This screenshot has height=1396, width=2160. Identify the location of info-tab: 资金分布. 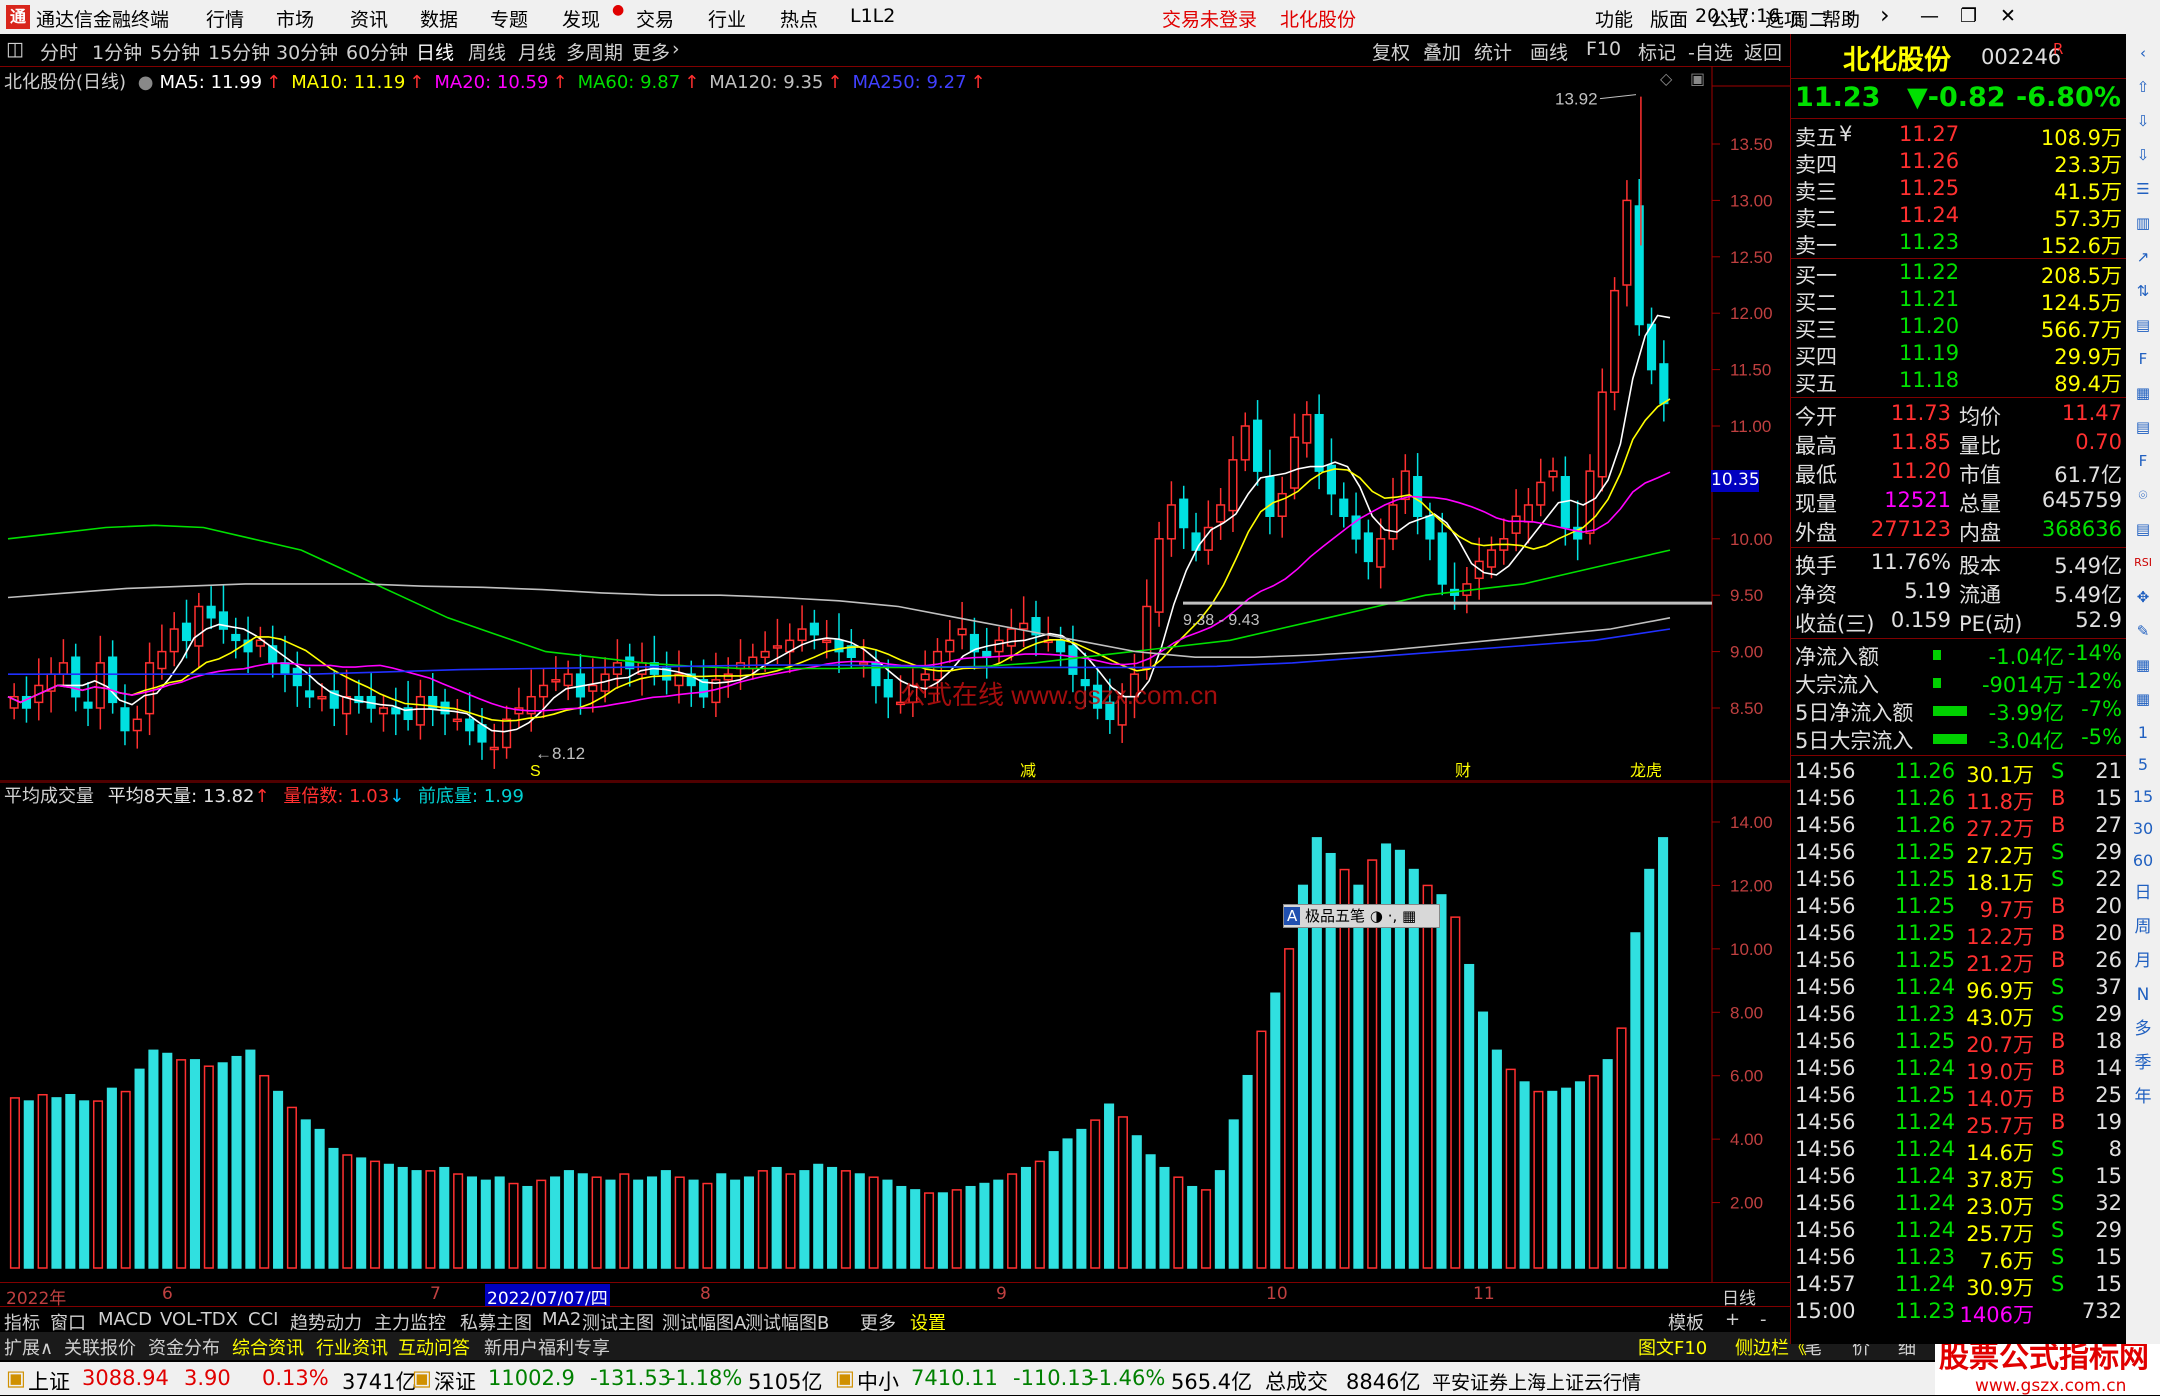
(184, 1347).